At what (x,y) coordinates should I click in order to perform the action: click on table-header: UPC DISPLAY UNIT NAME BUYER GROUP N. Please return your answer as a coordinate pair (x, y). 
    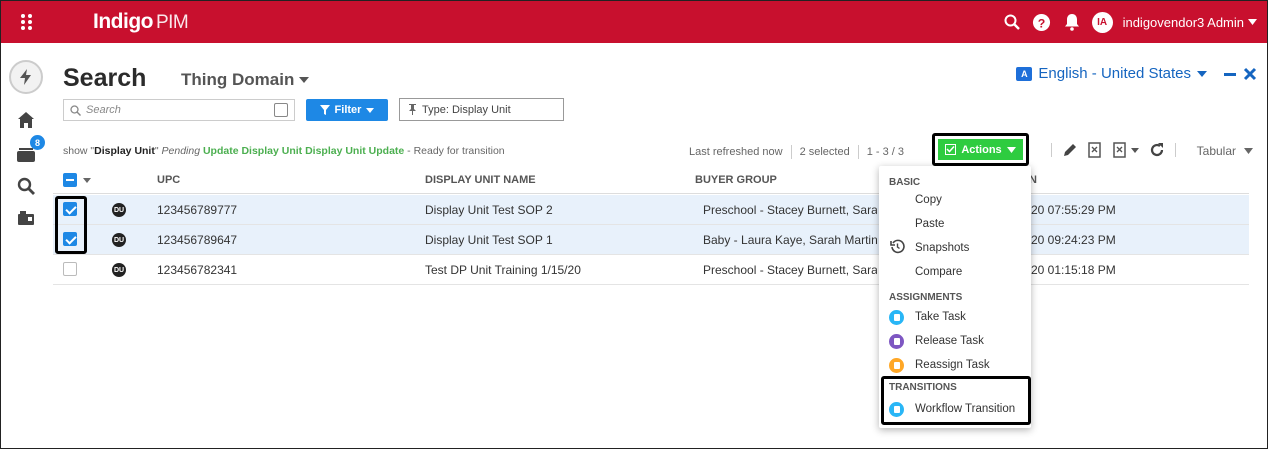
    Looking at the image, I should click on (651, 180).